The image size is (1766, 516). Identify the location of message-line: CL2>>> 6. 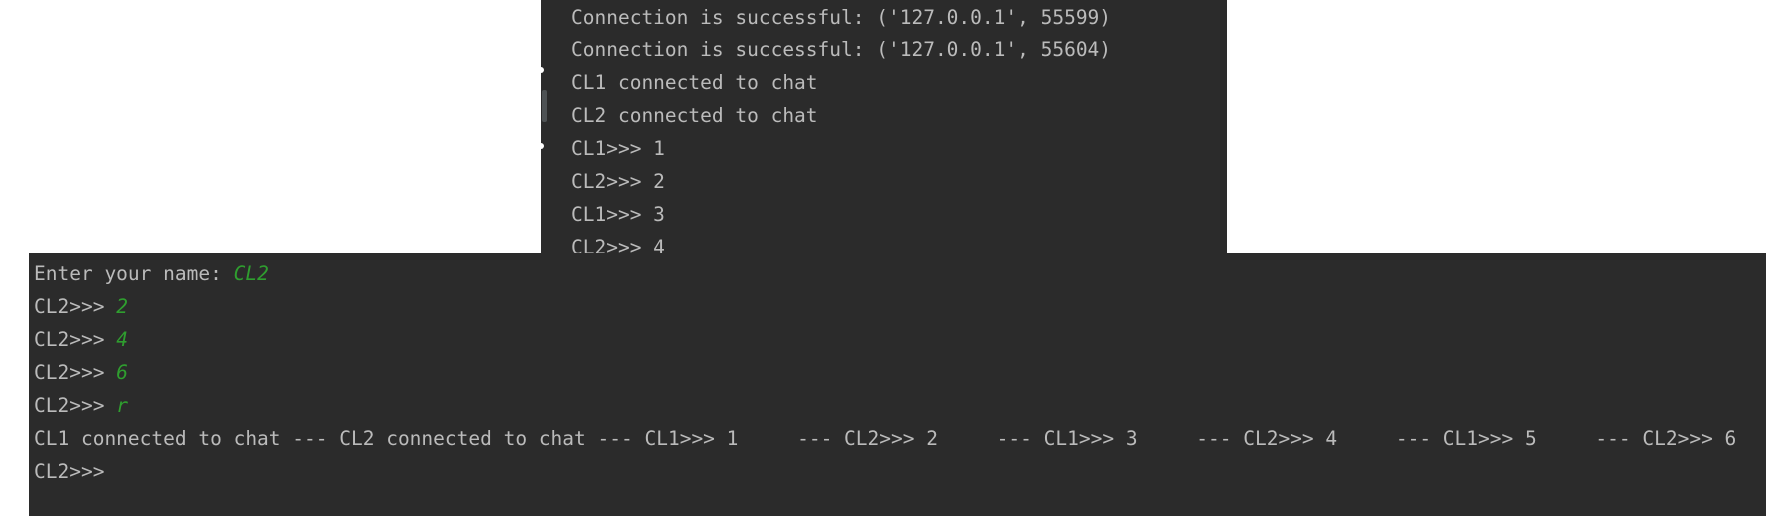
(81, 373).